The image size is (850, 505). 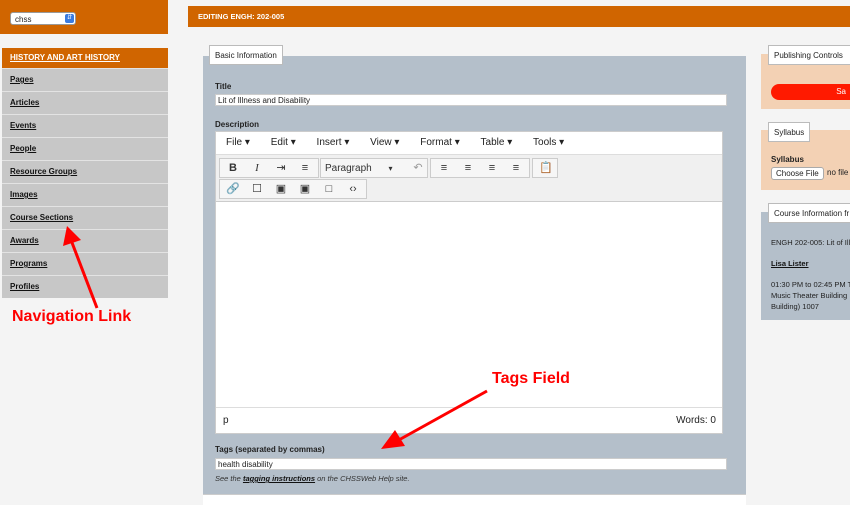 I want to click on menu-format: Format ▾, so click(x=439, y=142).